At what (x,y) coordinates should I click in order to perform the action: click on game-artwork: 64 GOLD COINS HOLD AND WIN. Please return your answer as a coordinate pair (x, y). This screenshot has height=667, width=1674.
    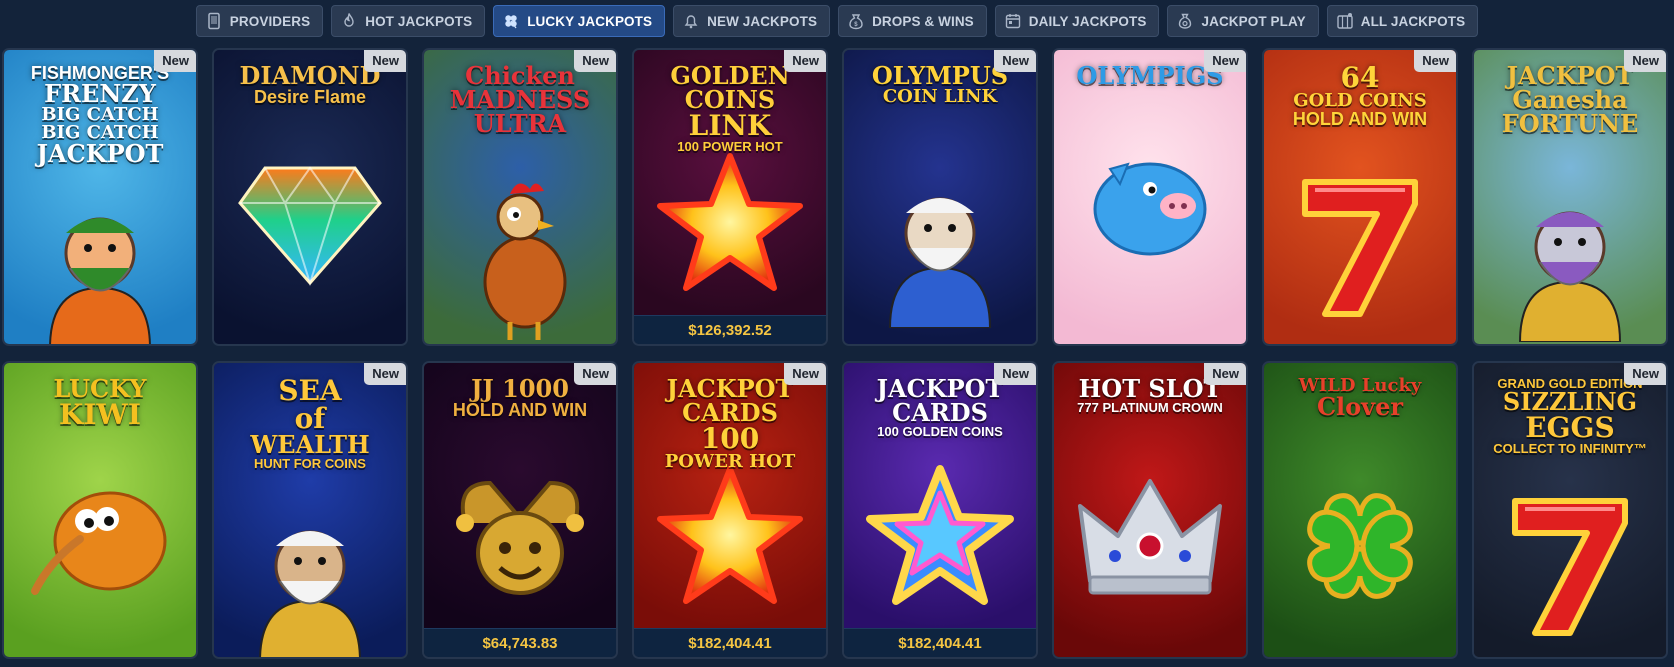
    Looking at the image, I should click on (1360, 197).